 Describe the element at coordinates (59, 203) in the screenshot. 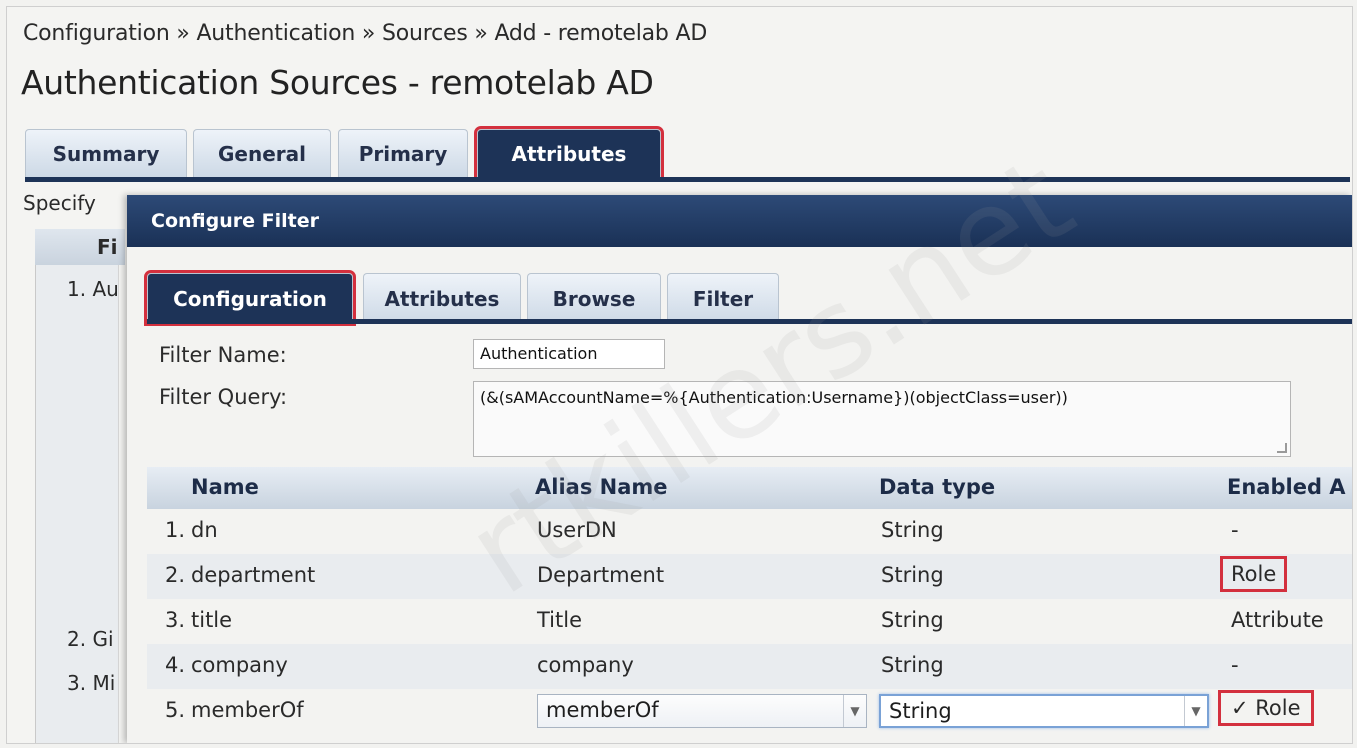

I see `background-specify-text: Specify` at that location.